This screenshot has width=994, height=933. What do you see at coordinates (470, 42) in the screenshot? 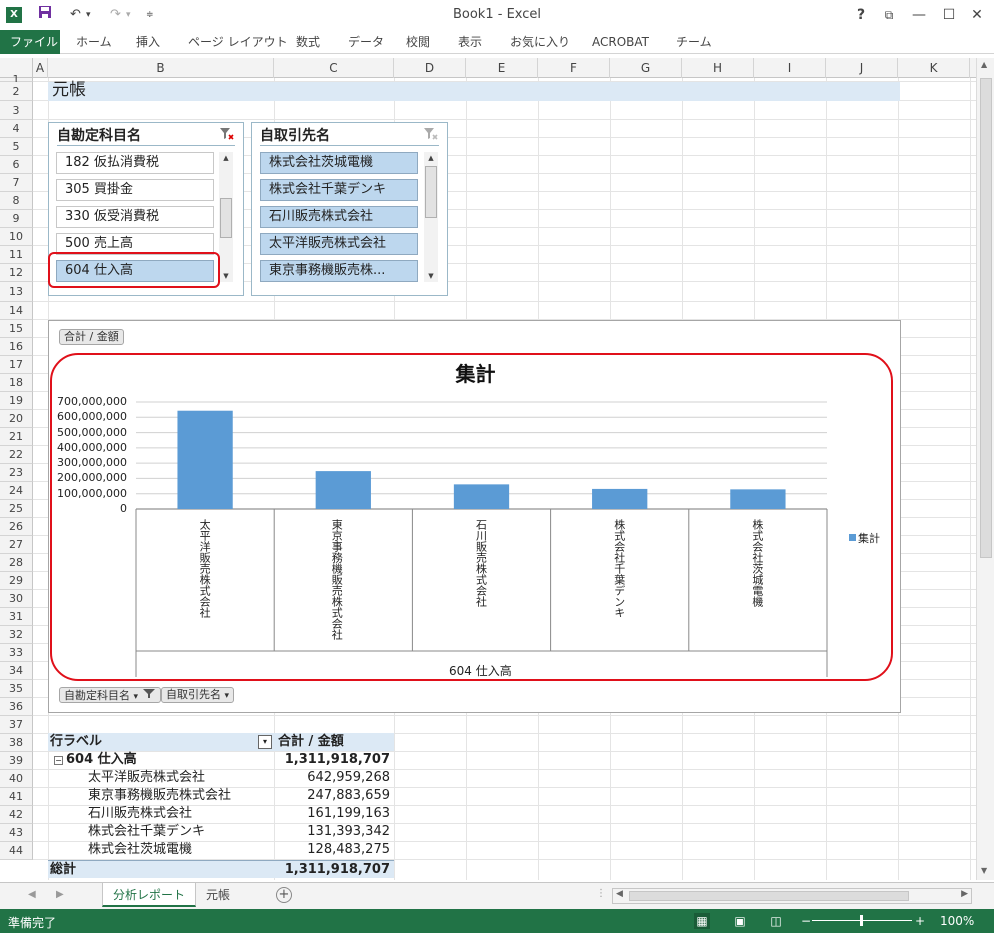
I see `tab-view: 表示` at bounding box center [470, 42].